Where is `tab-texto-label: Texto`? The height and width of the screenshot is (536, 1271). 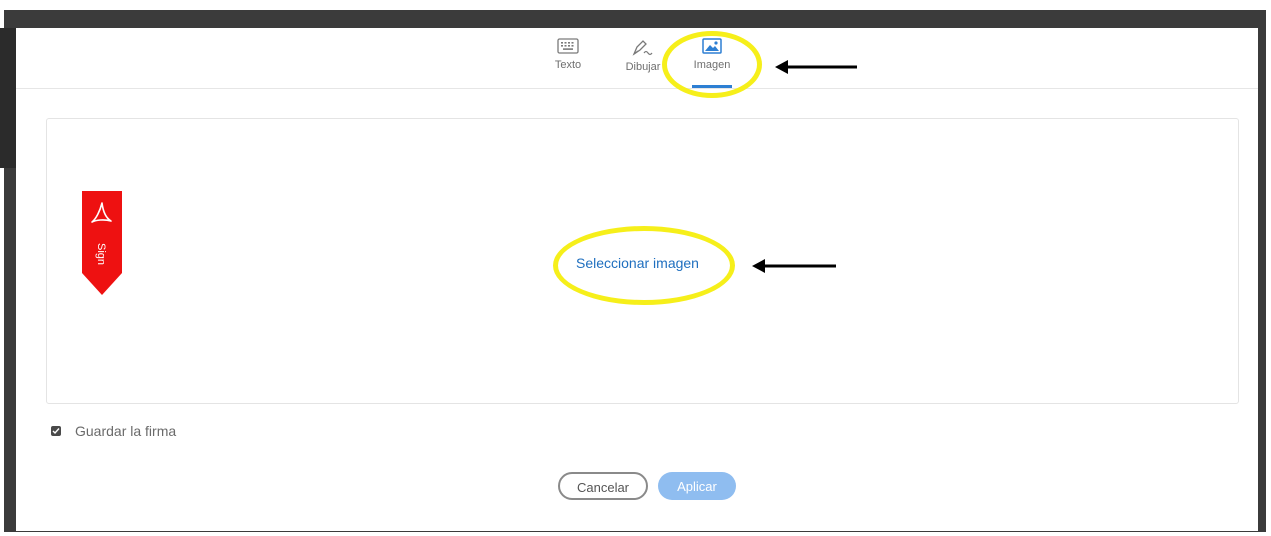 tab-texto-label: Texto is located at coordinates (568, 65).